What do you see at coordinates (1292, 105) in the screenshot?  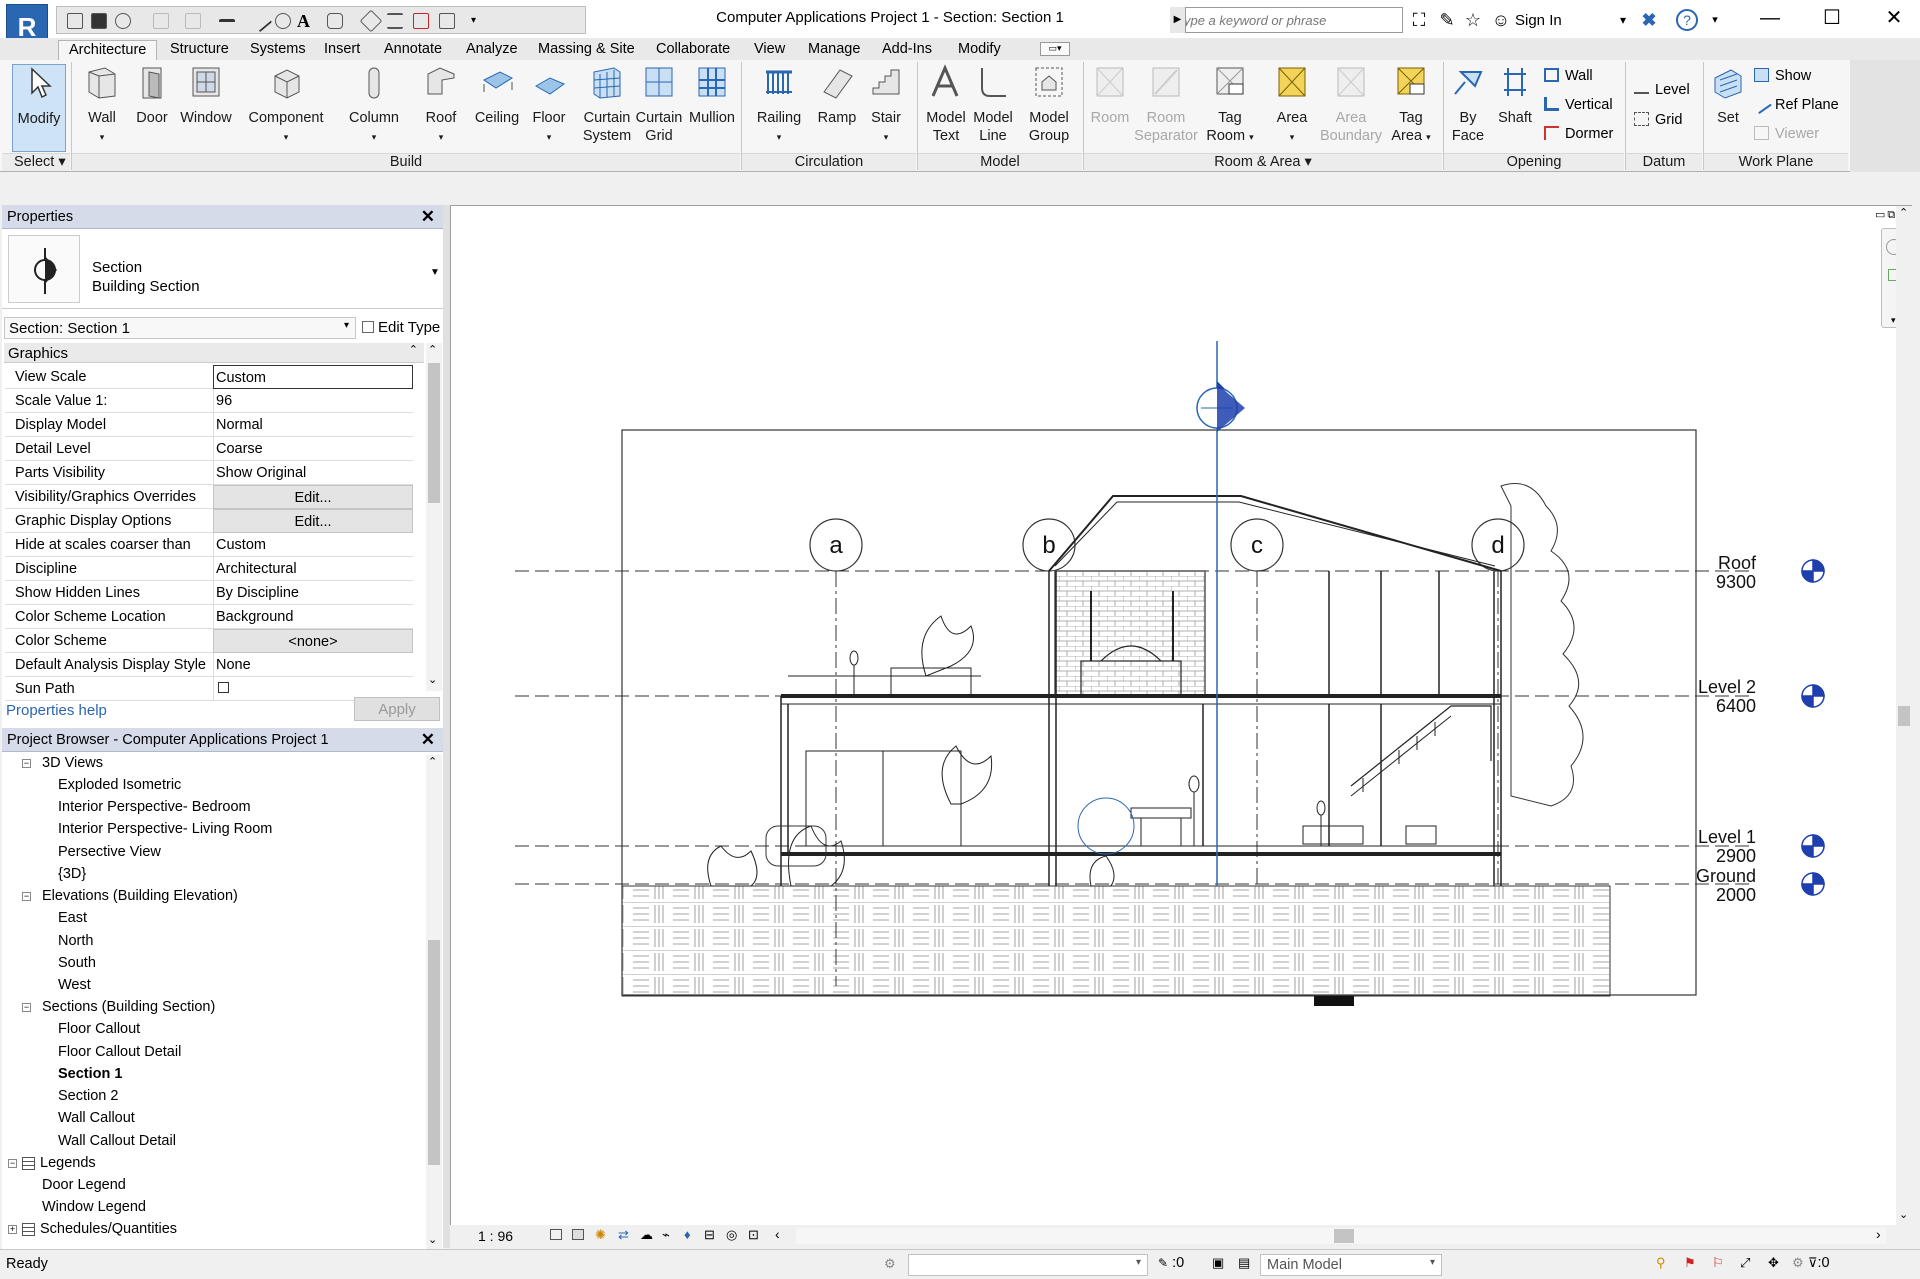 I see `area-button: Area ▾` at bounding box center [1292, 105].